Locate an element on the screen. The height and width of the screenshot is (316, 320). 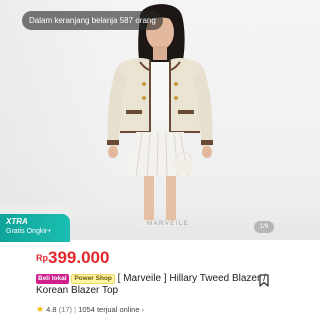
xtra-label: XTRA is located at coordinates (17, 221).